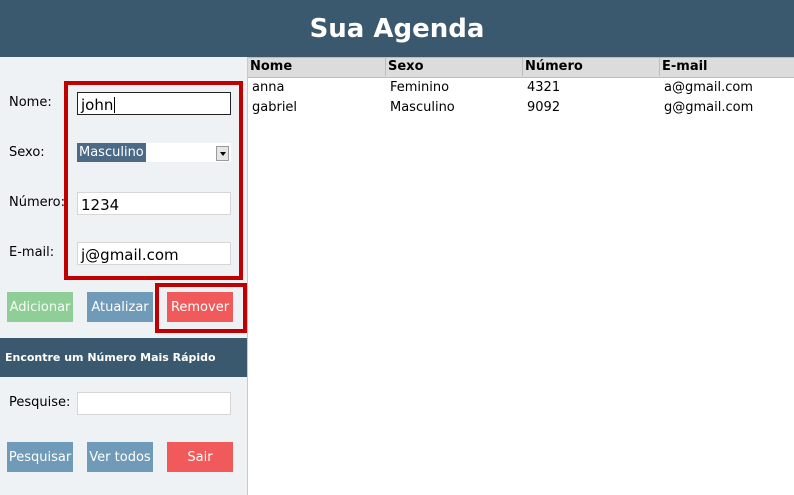 The width and height of the screenshot is (794, 495). I want to click on column-header-sexo: Sexo, so click(454, 67).